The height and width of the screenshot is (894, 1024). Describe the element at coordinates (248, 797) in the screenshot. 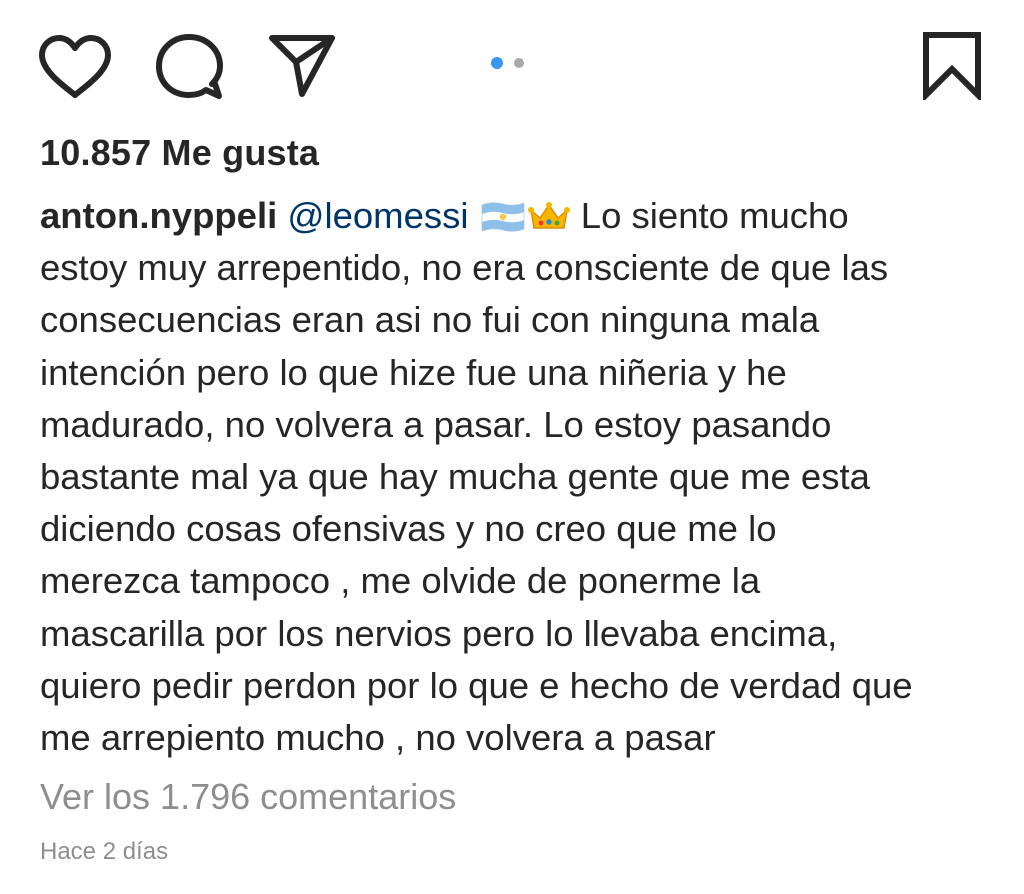

I see `view-comments-link: Ver los 1.796 comentarios` at that location.